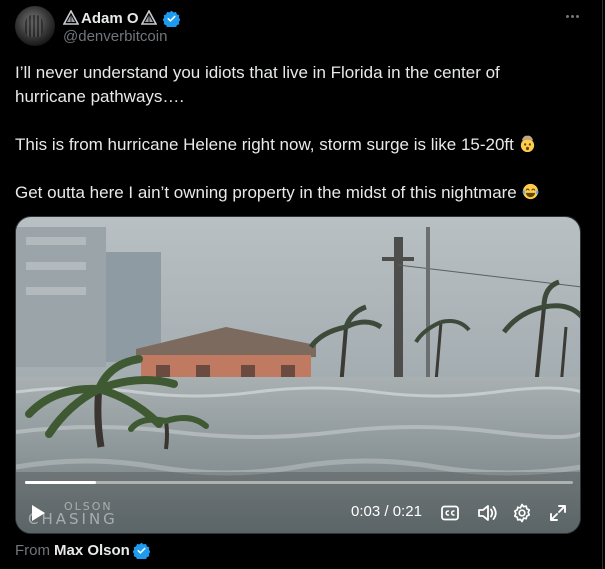 The height and width of the screenshot is (569, 605). I want to click on more-options-button, so click(572, 16).